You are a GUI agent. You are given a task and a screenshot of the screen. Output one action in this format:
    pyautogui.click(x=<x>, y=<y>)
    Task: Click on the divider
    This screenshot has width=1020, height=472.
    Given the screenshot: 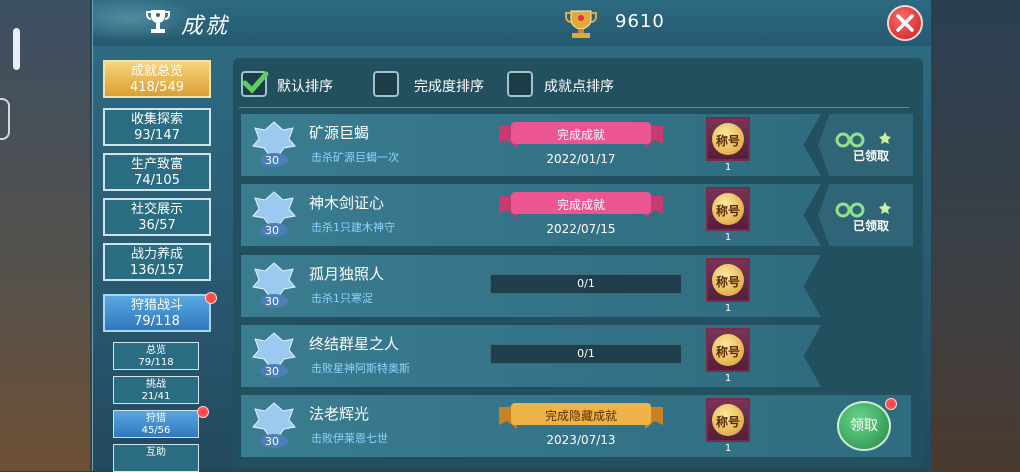 What is the action you would take?
    pyautogui.click(x=574, y=107)
    